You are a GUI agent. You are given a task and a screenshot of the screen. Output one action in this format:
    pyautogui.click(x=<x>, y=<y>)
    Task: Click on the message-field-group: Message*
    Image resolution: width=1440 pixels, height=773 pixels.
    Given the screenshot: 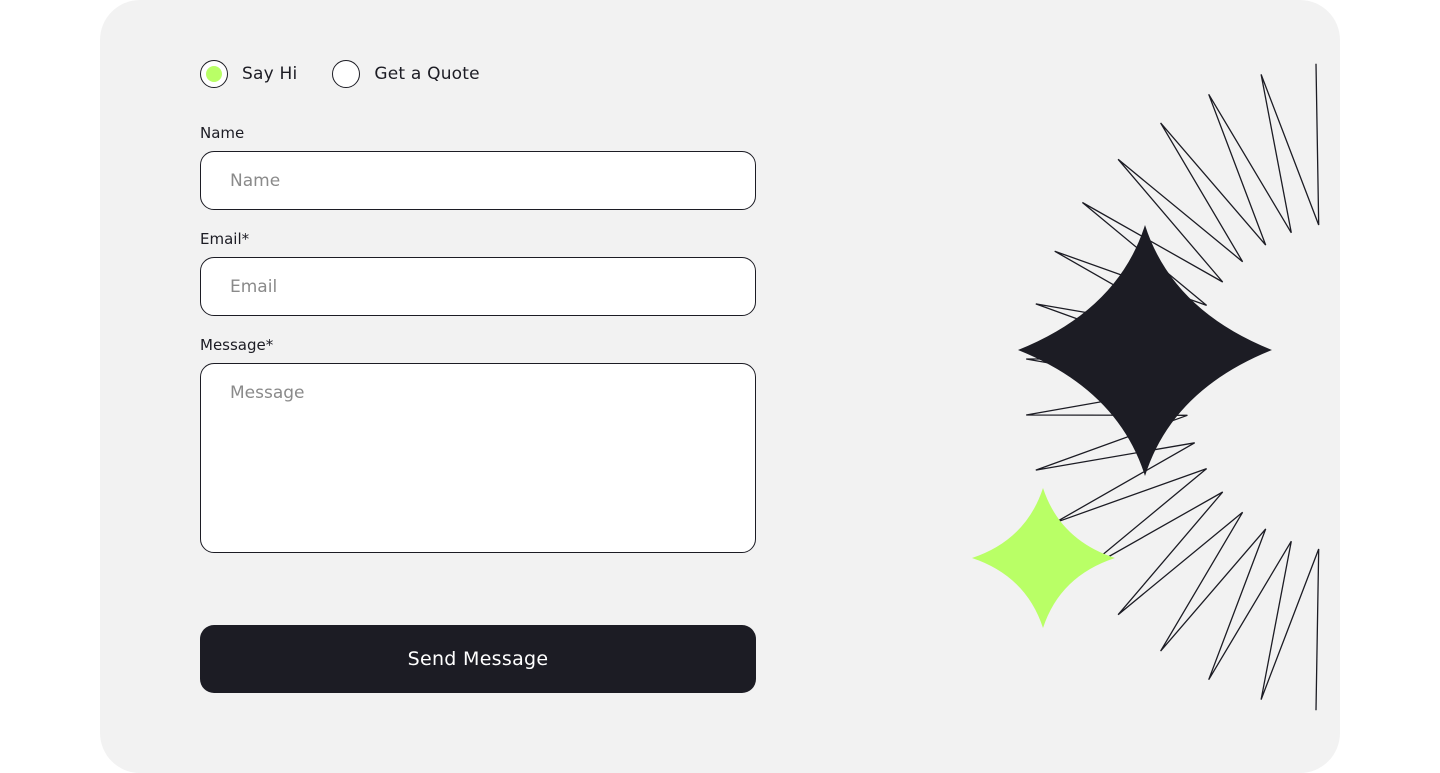 What is the action you would take?
    pyautogui.click(x=478, y=444)
    